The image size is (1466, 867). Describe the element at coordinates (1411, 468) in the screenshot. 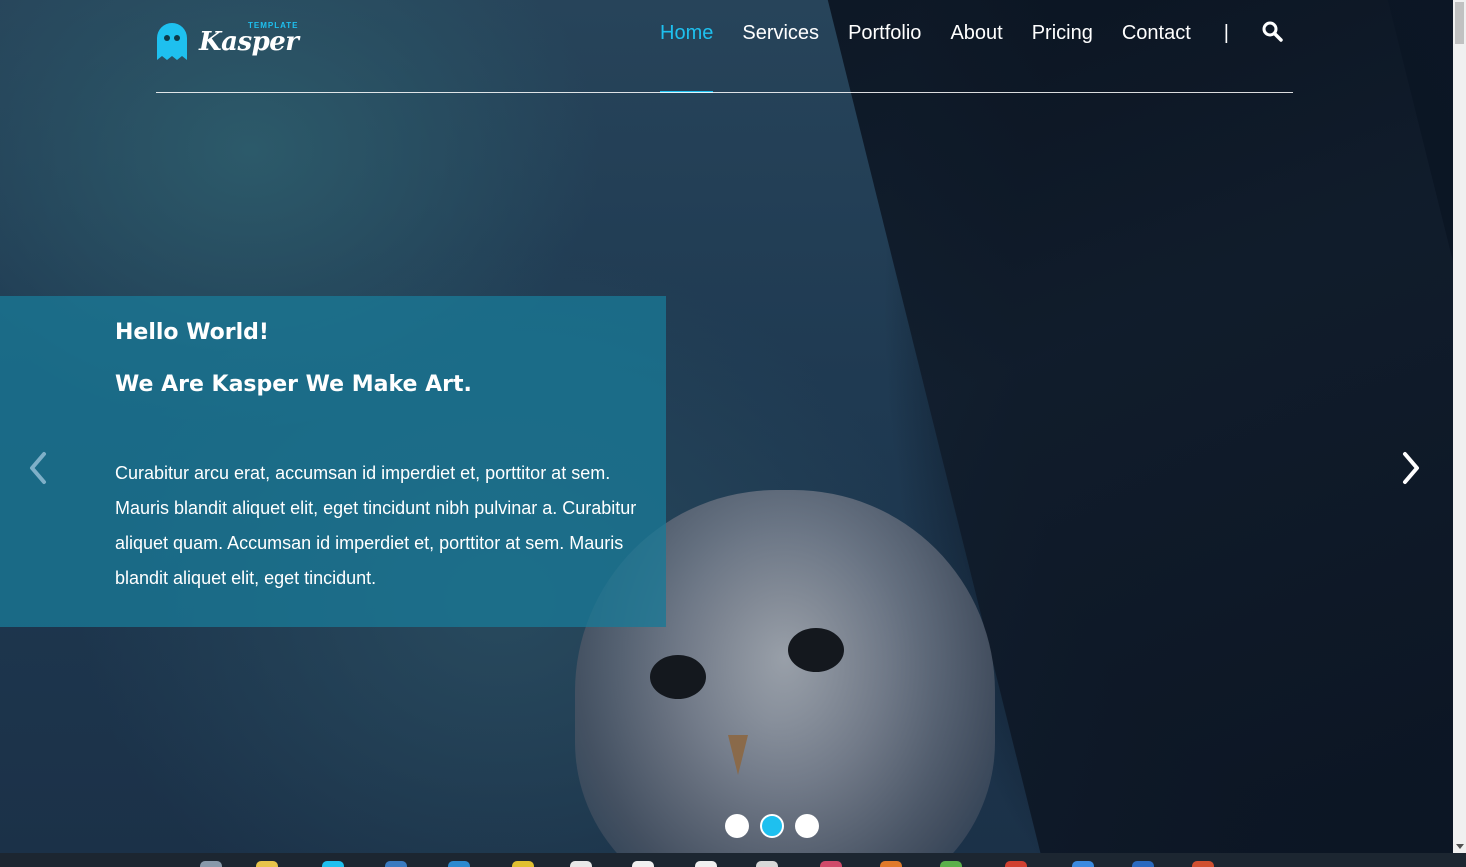

I see `chevron-right-icon` at that location.